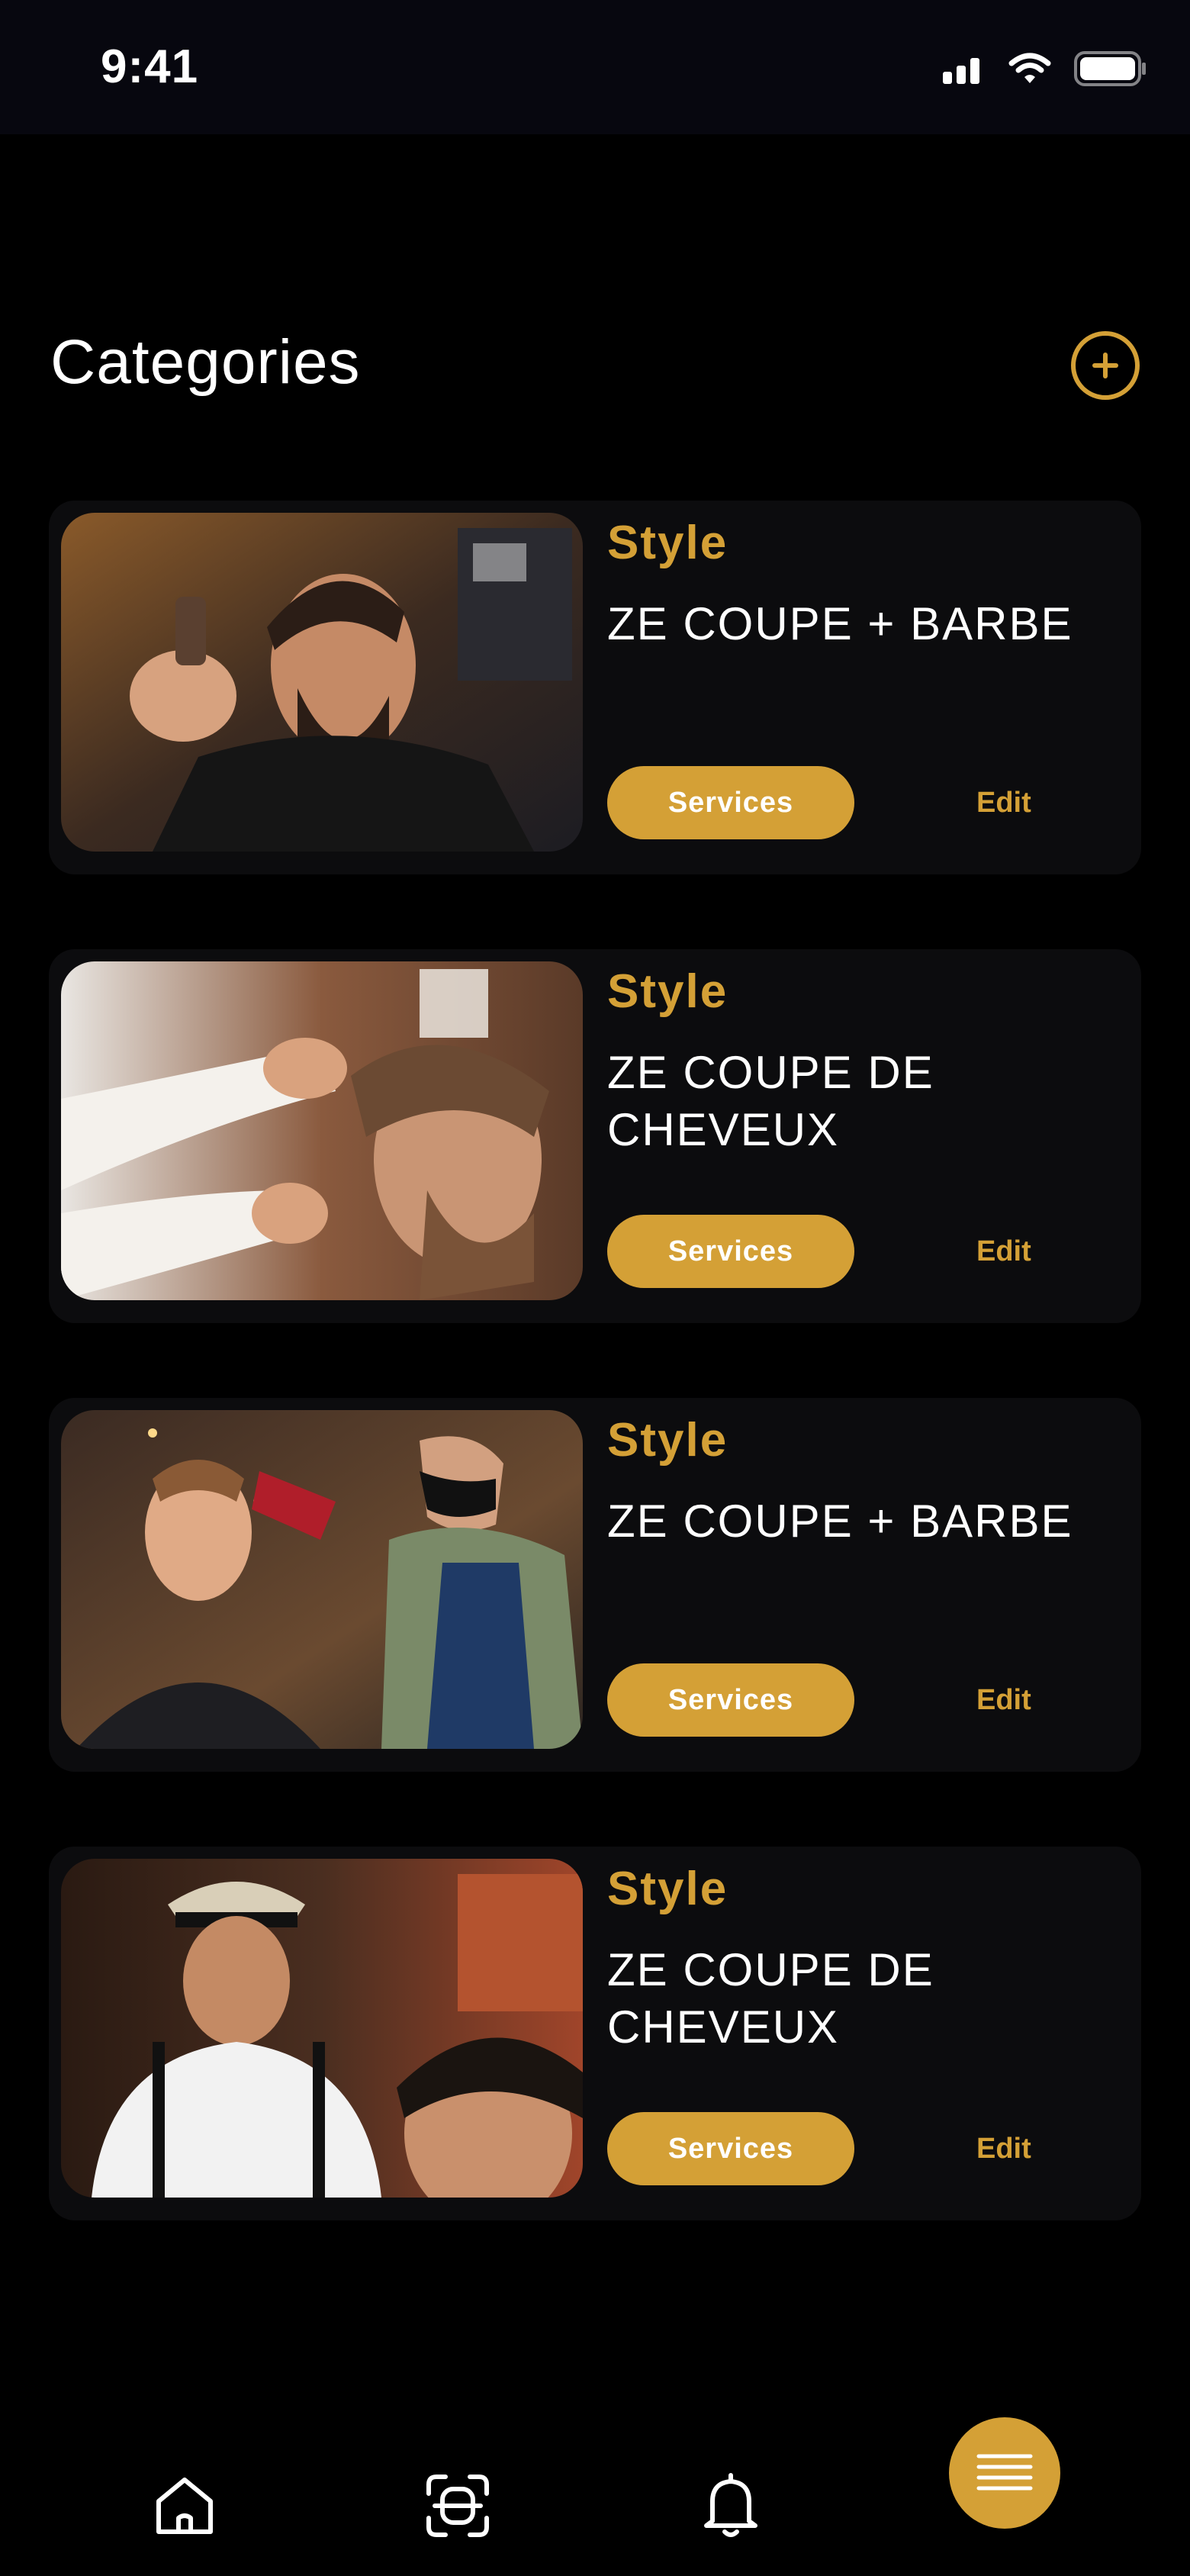 The image size is (1190, 2576). Describe the element at coordinates (1105, 365) in the screenshot. I see `add-category-button` at that location.